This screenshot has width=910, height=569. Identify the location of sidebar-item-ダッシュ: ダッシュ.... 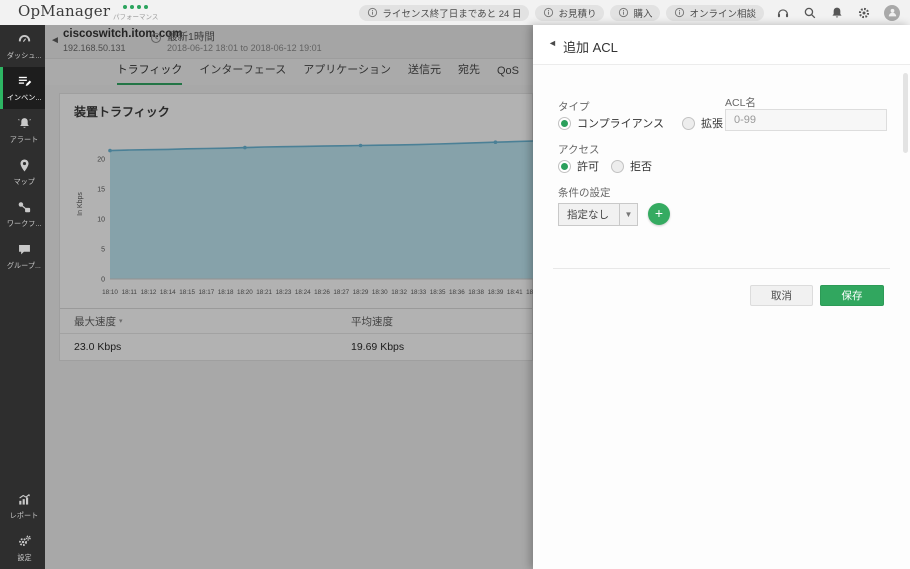
(22, 46).